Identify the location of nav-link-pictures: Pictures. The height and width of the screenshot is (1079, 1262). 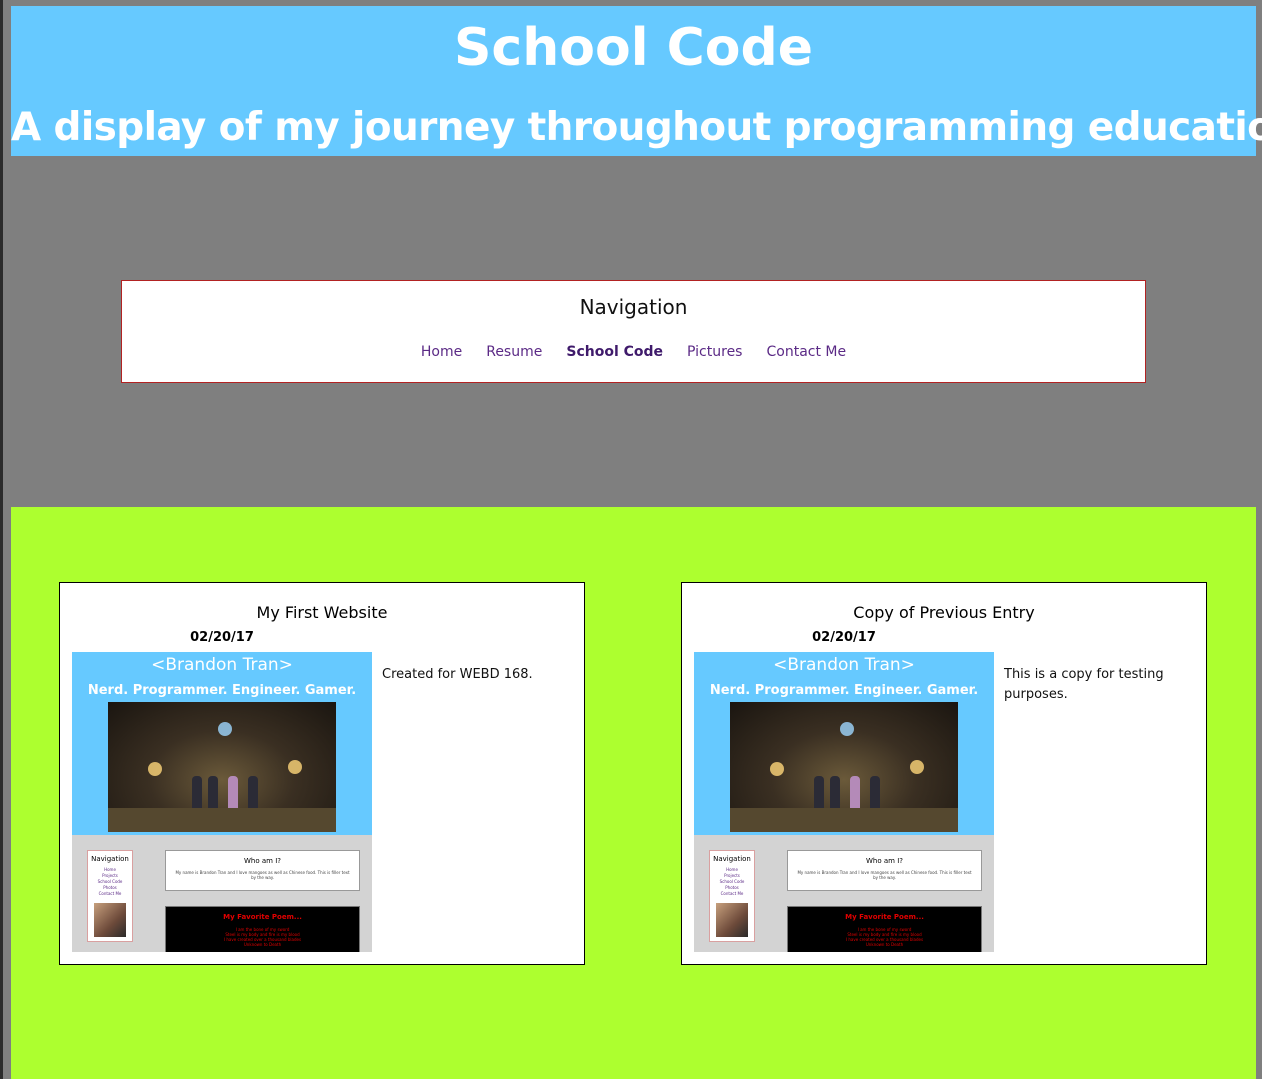
(714, 352).